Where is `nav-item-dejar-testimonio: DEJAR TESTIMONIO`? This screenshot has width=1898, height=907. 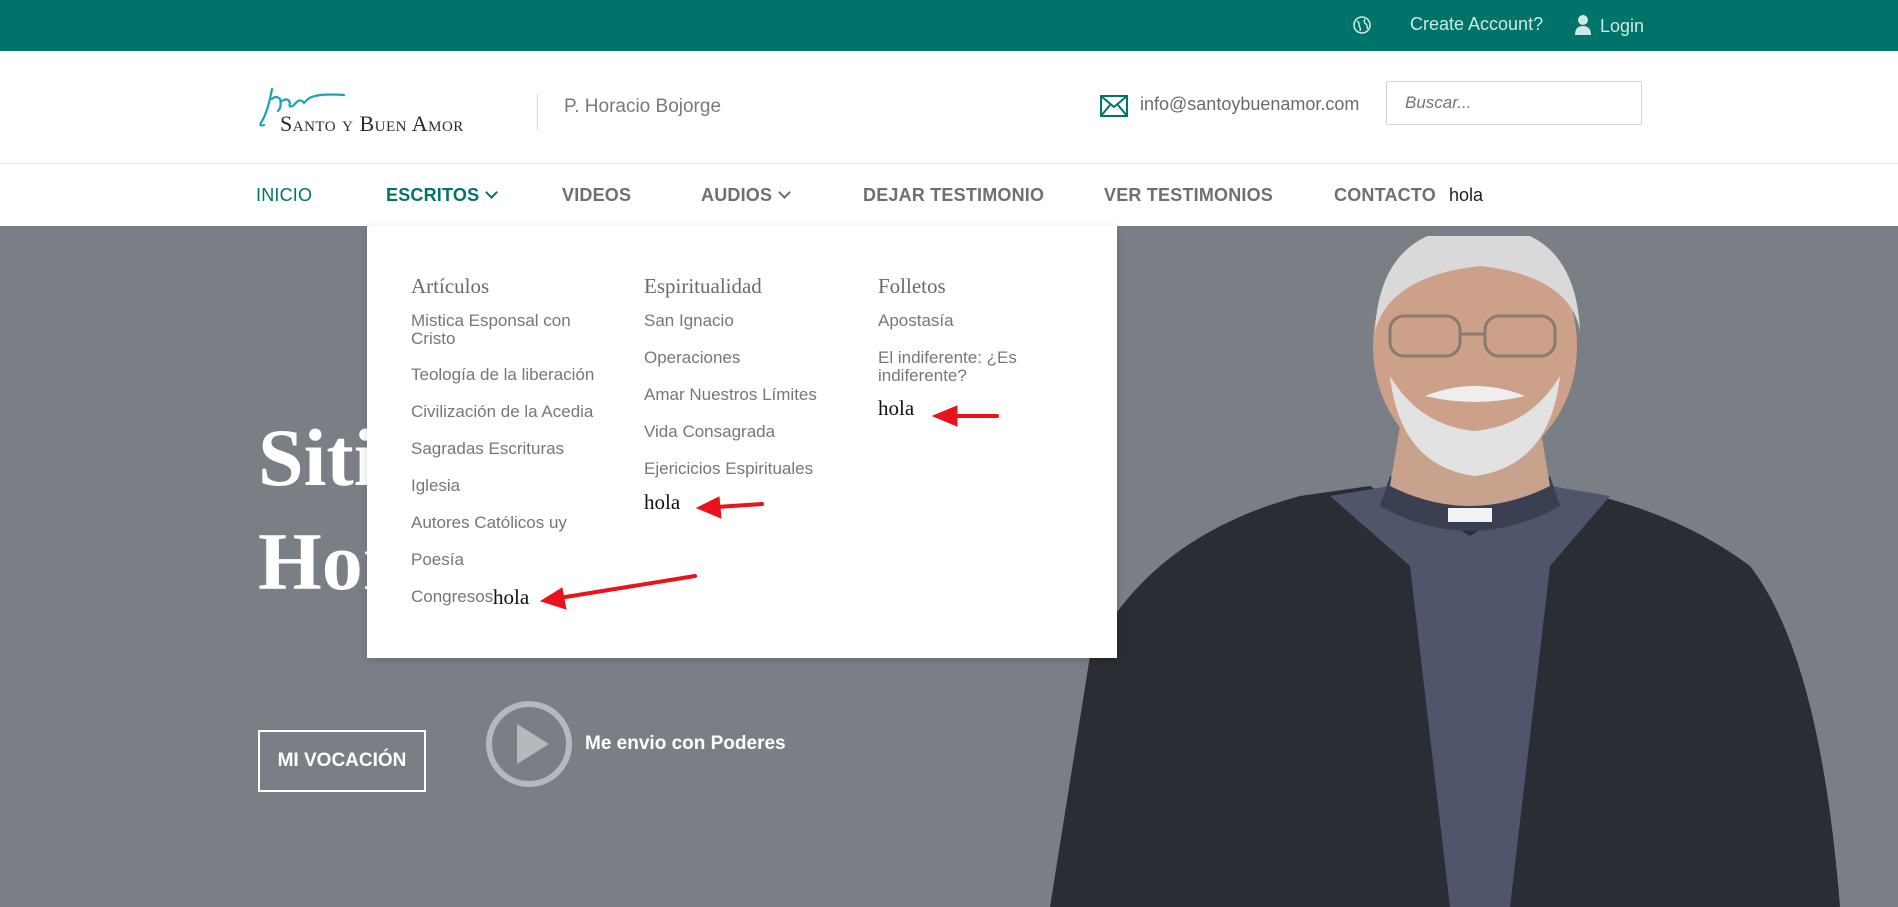 nav-item-dejar-testimonio: DEJAR TESTIMONIO is located at coordinates (953, 195).